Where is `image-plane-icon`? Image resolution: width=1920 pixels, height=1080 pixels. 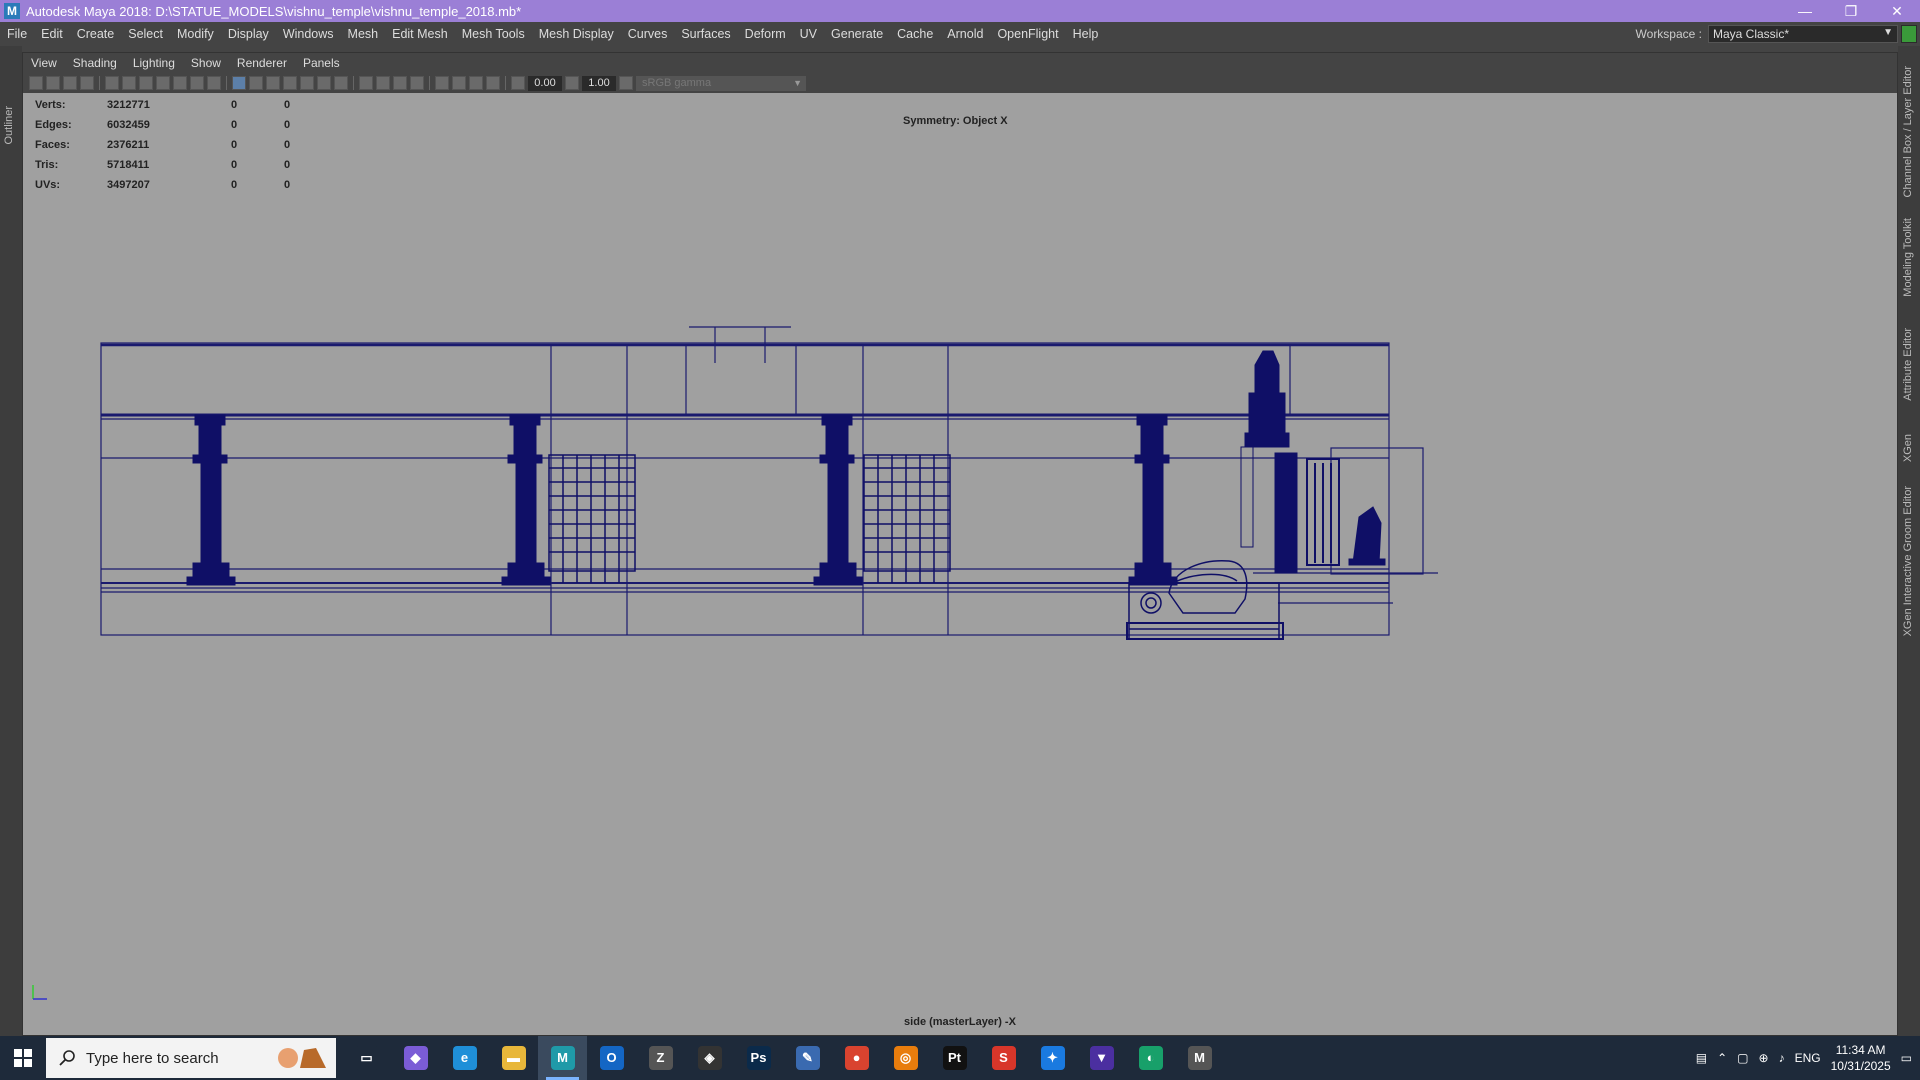
image-plane-icon is located at coordinates (87, 83).